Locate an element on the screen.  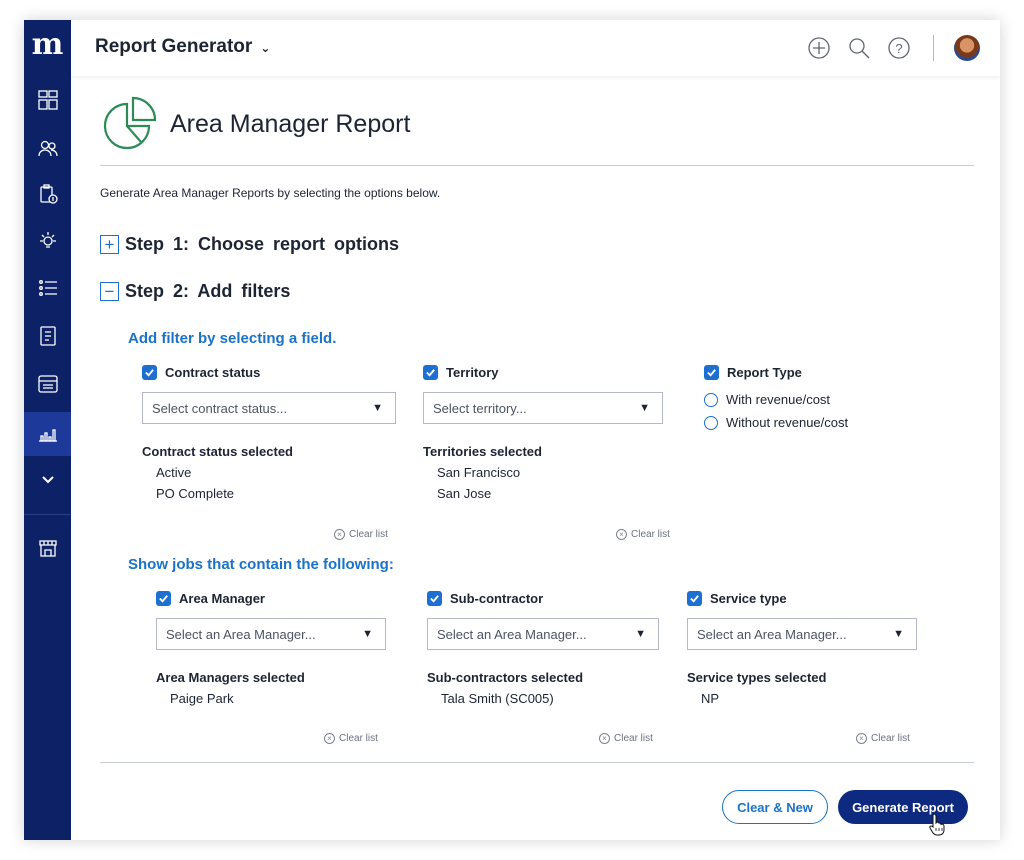
document-icon is located at coordinates (47, 336).